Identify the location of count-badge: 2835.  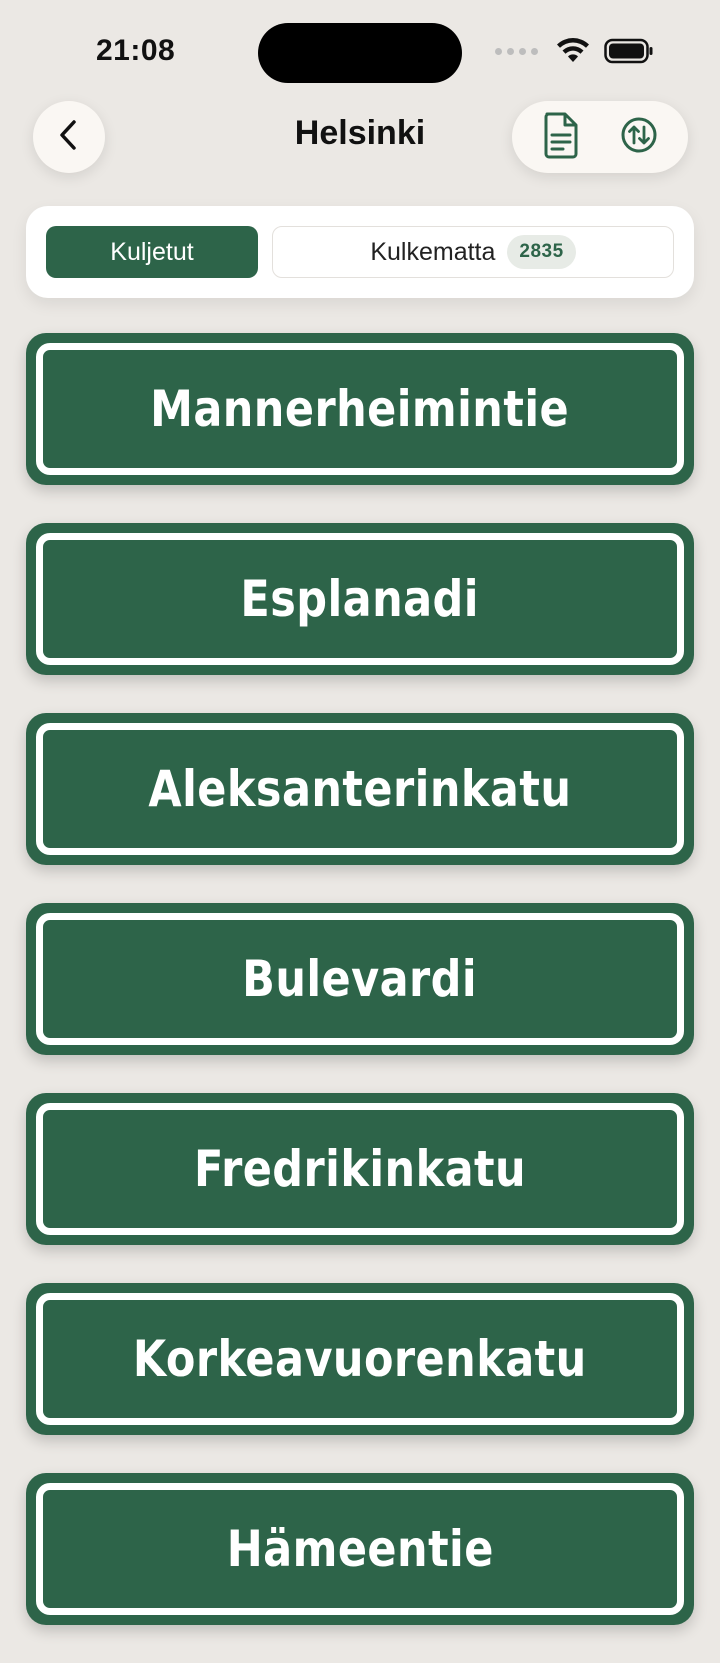
(541, 252).